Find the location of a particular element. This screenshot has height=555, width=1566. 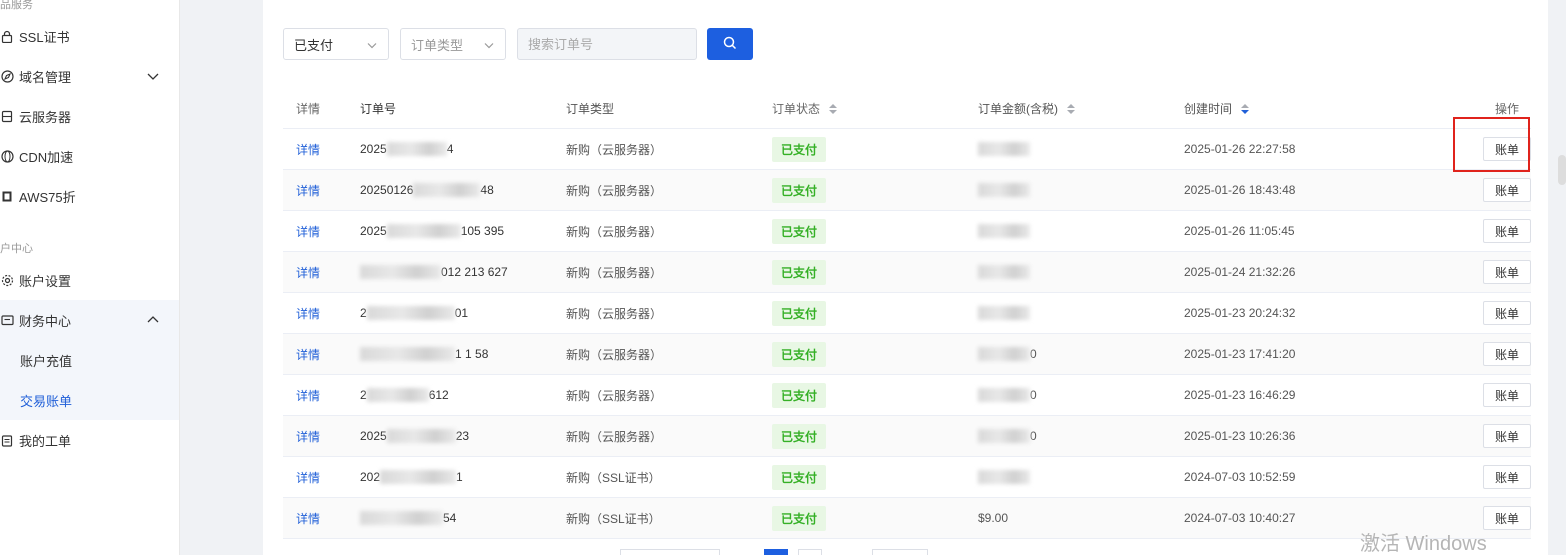

header-detail: 详情 is located at coordinates (308, 108).